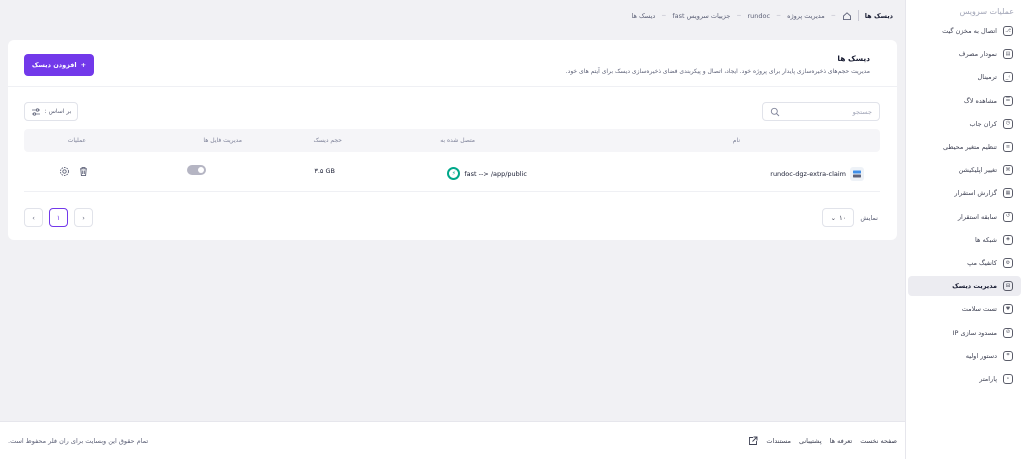  What do you see at coordinates (775, 112) in the screenshot?
I see `search-icon` at bounding box center [775, 112].